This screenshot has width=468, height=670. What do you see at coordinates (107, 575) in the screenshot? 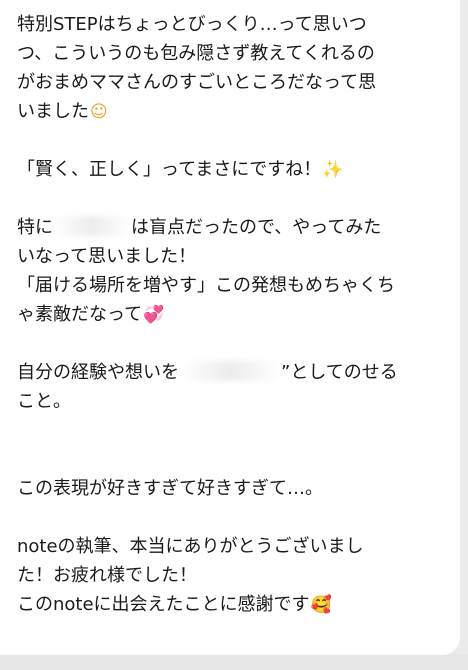
I see `message-line: た！お疲れ様でした！` at bounding box center [107, 575].